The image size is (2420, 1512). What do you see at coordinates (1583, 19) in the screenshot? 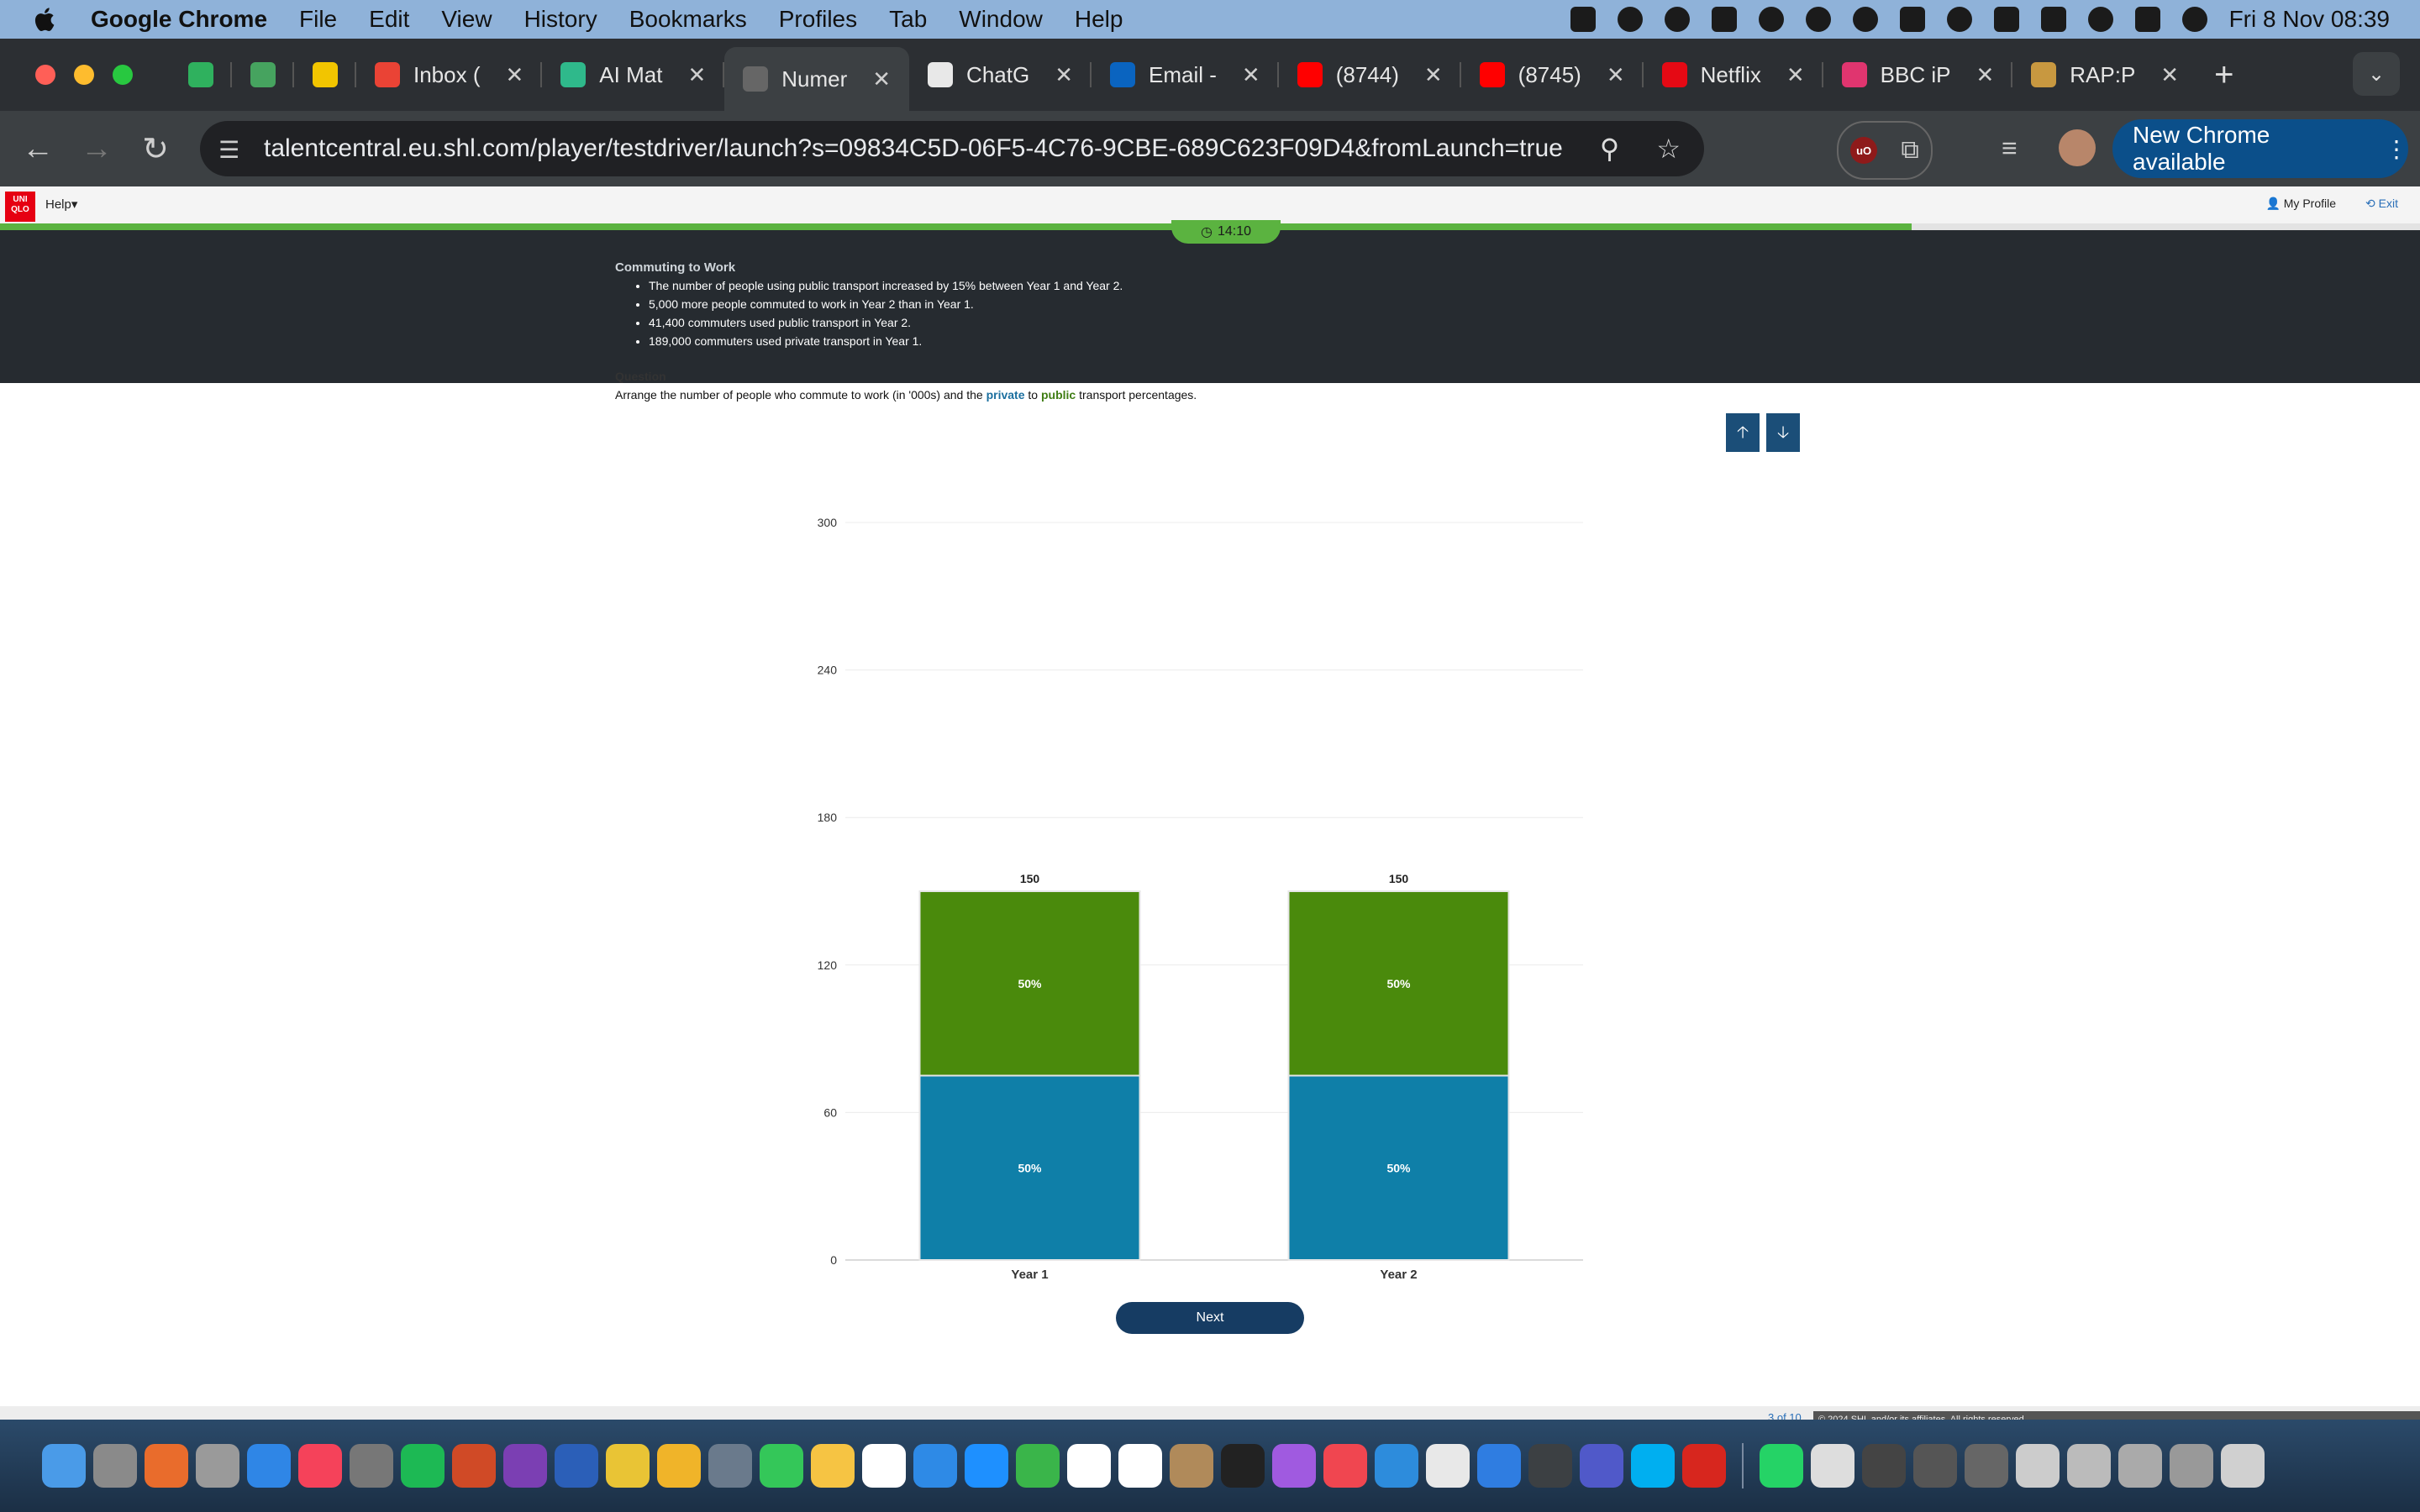
I see `dropbox-icon` at bounding box center [1583, 19].